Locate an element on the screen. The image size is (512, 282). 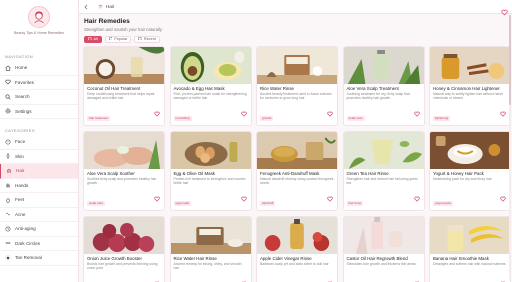
category-item-label: Hair is located at coordinates (20, 171).